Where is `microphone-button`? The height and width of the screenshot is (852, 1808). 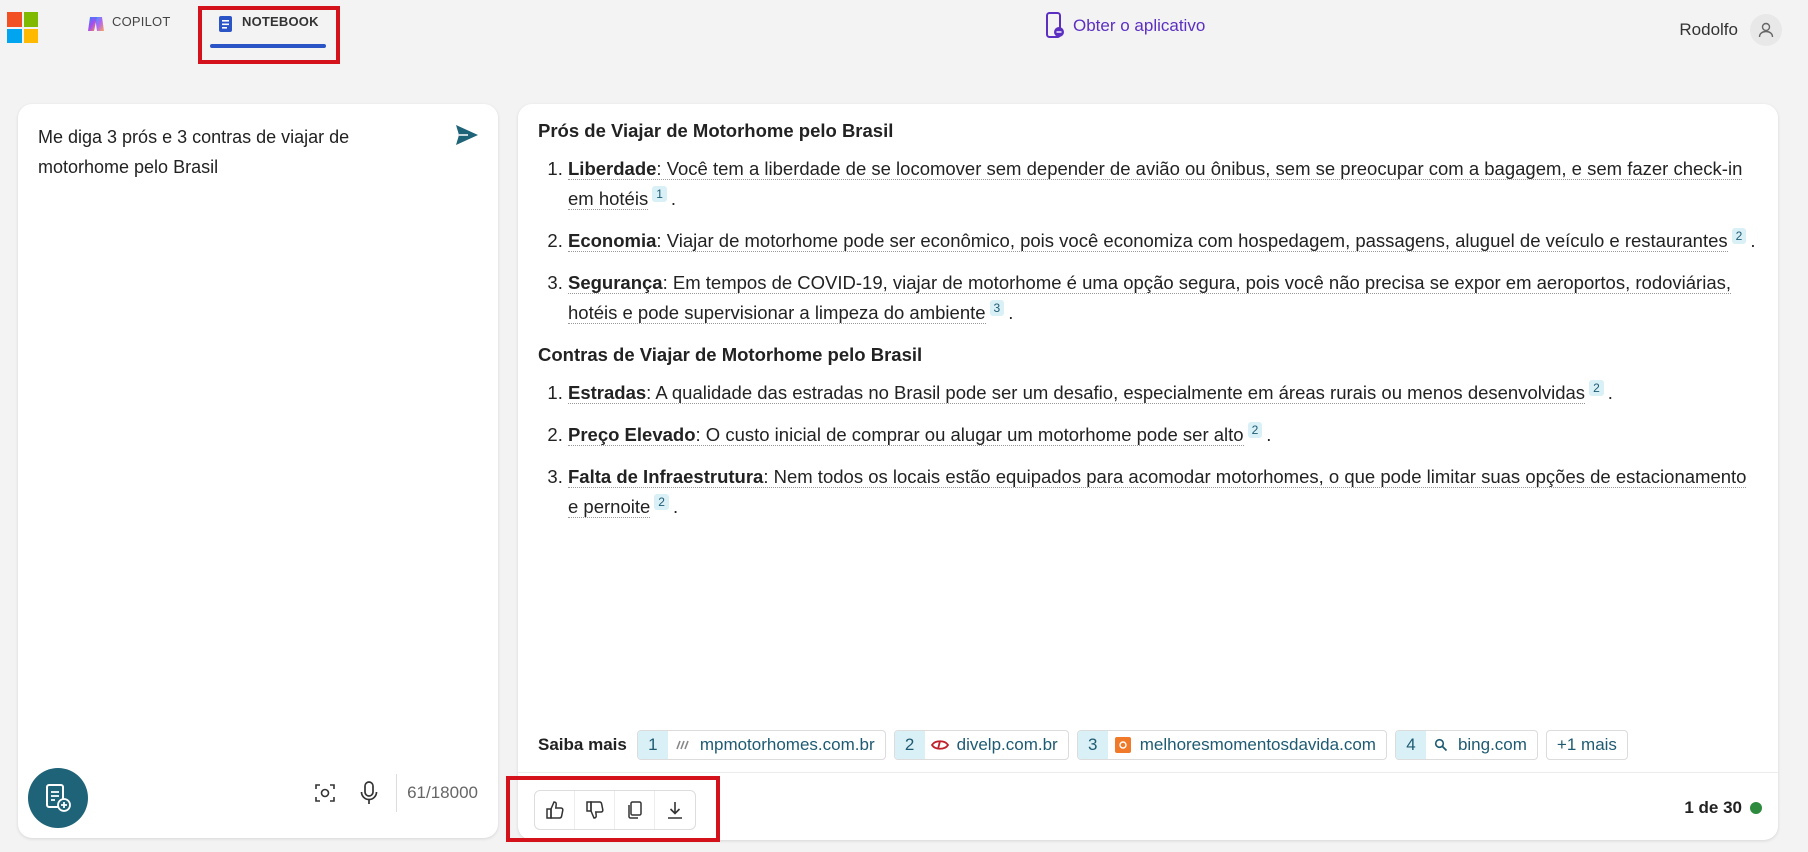 microphone-button is located at coordinates (369, 793).